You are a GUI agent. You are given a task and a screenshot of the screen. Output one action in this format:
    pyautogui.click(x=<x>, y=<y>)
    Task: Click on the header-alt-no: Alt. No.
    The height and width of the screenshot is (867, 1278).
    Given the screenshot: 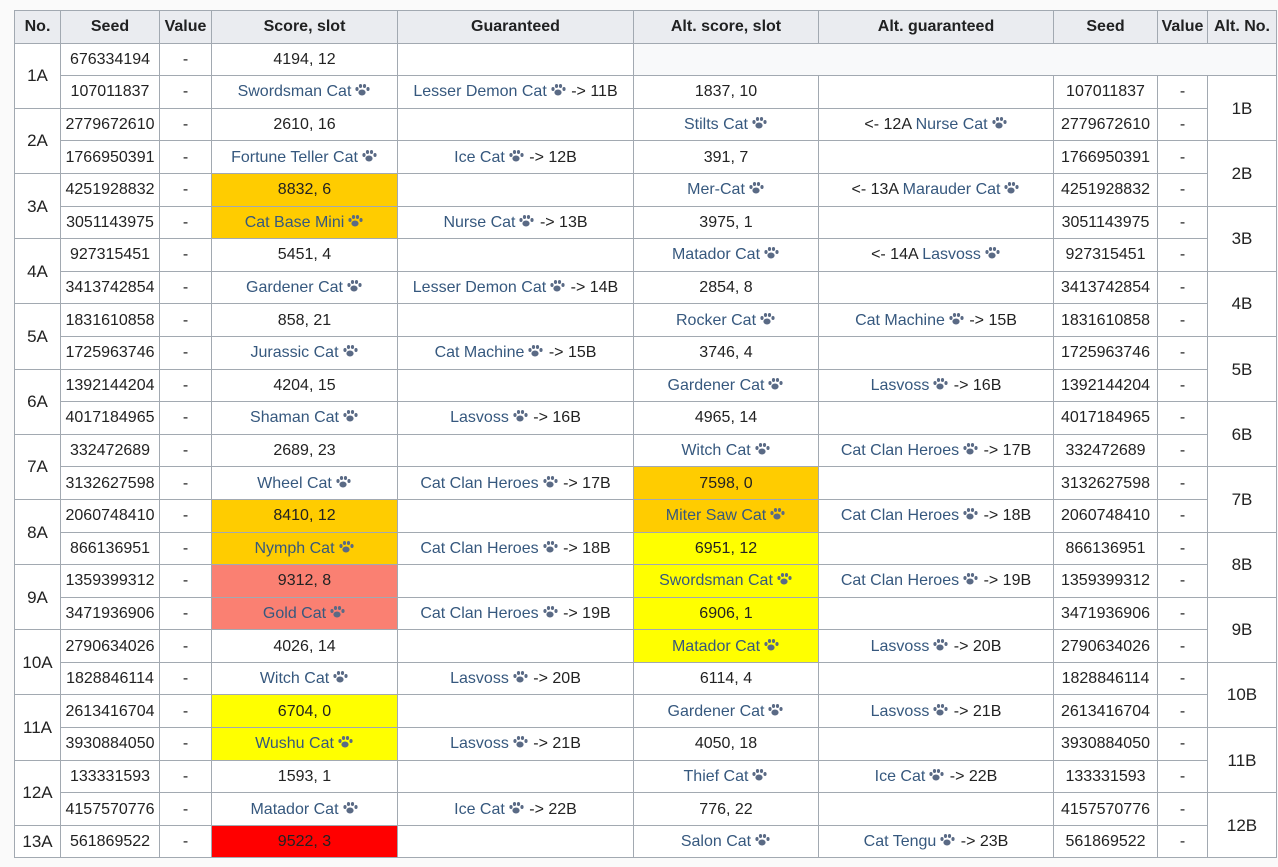 What is the action you would take?
    pyautogui.click(x=1242, y=27)
    